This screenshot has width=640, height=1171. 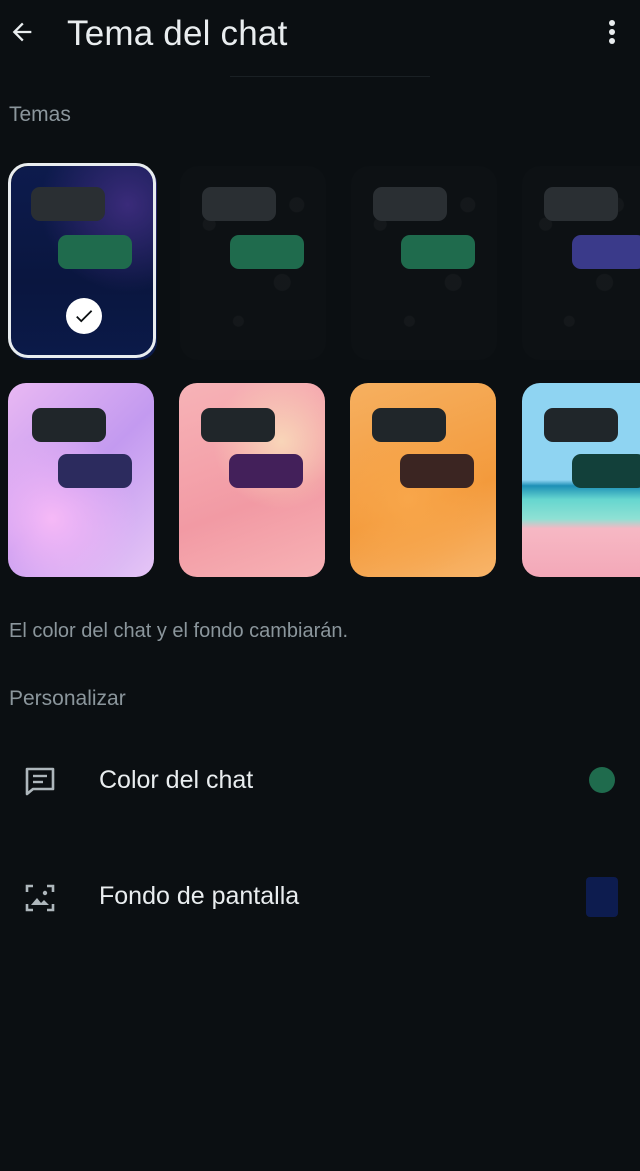 I want to click on section-label-customize: Personalizar, so click(x=67, y=698).